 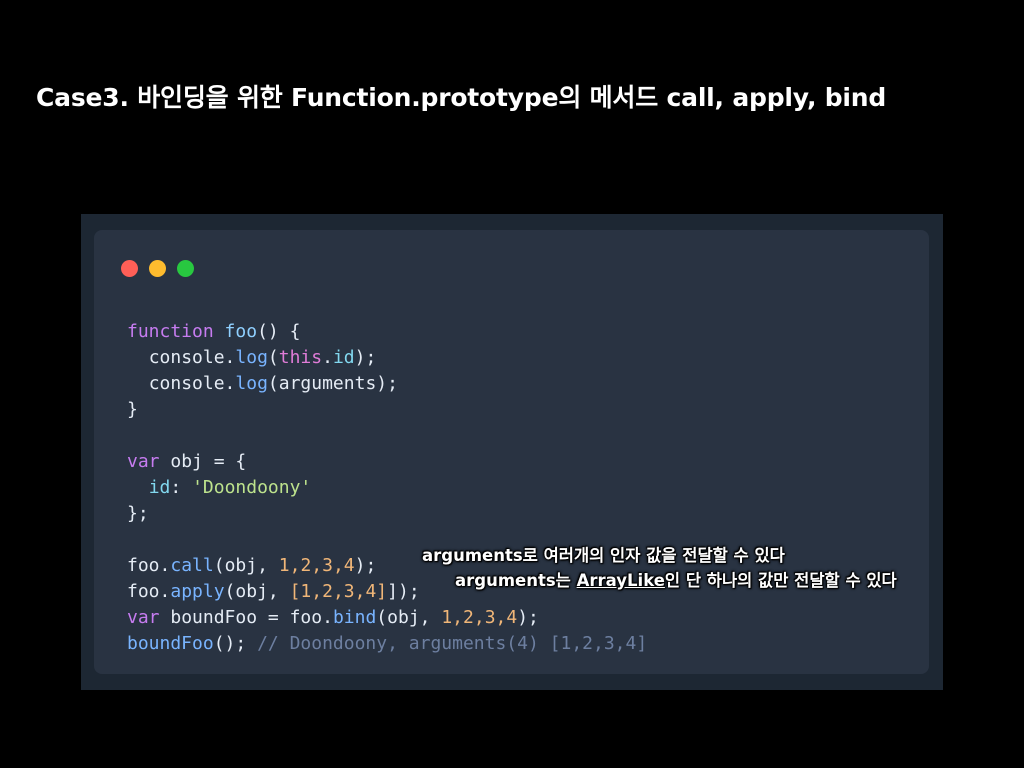 What do you see at coordinates (224, 461) in the screenshot?
I see `punctuation: = {` at bounding box center [224, 461].